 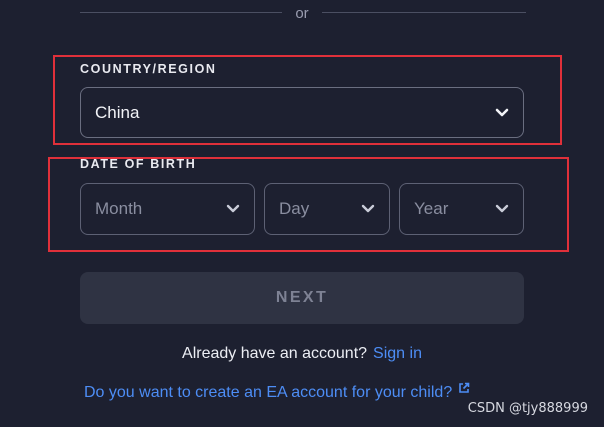 I want to click on year-select: Year, so click(x=461, y=209).